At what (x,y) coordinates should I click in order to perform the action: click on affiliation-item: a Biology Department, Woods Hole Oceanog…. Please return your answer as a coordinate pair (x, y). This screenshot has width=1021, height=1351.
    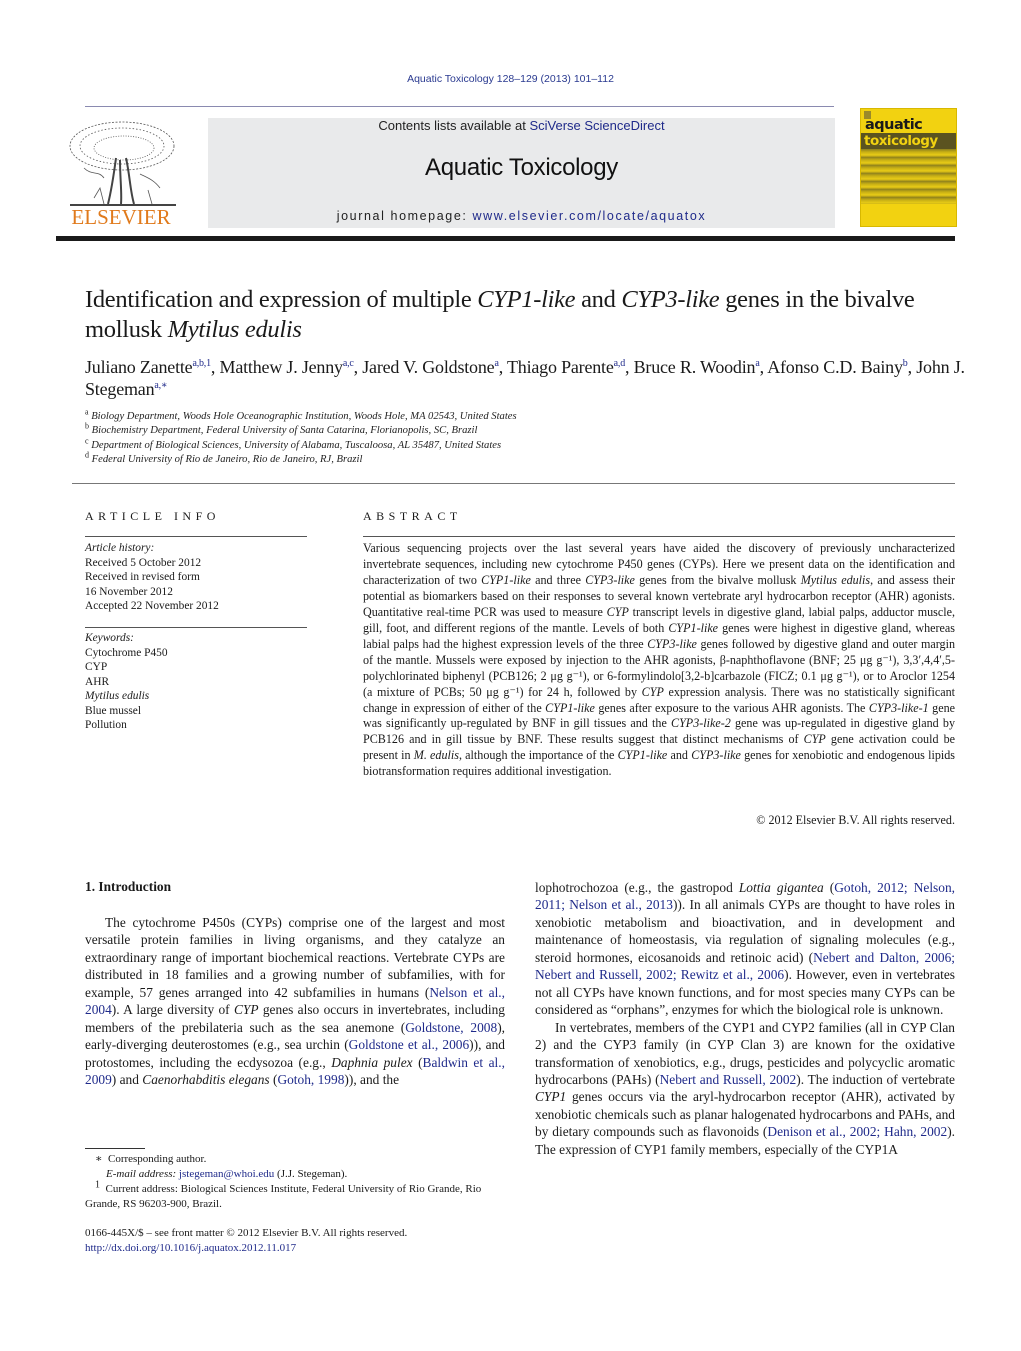
    Looking at the image, I should click on (385, 416).